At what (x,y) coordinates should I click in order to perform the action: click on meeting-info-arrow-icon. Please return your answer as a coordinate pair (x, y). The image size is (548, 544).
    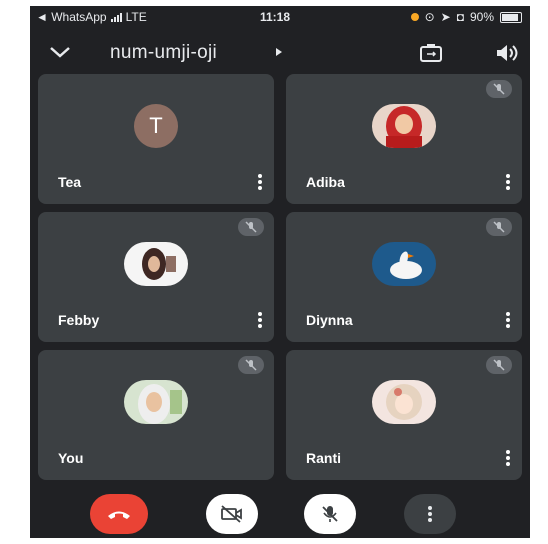
    Looking at the image, I should click on (279, 52).